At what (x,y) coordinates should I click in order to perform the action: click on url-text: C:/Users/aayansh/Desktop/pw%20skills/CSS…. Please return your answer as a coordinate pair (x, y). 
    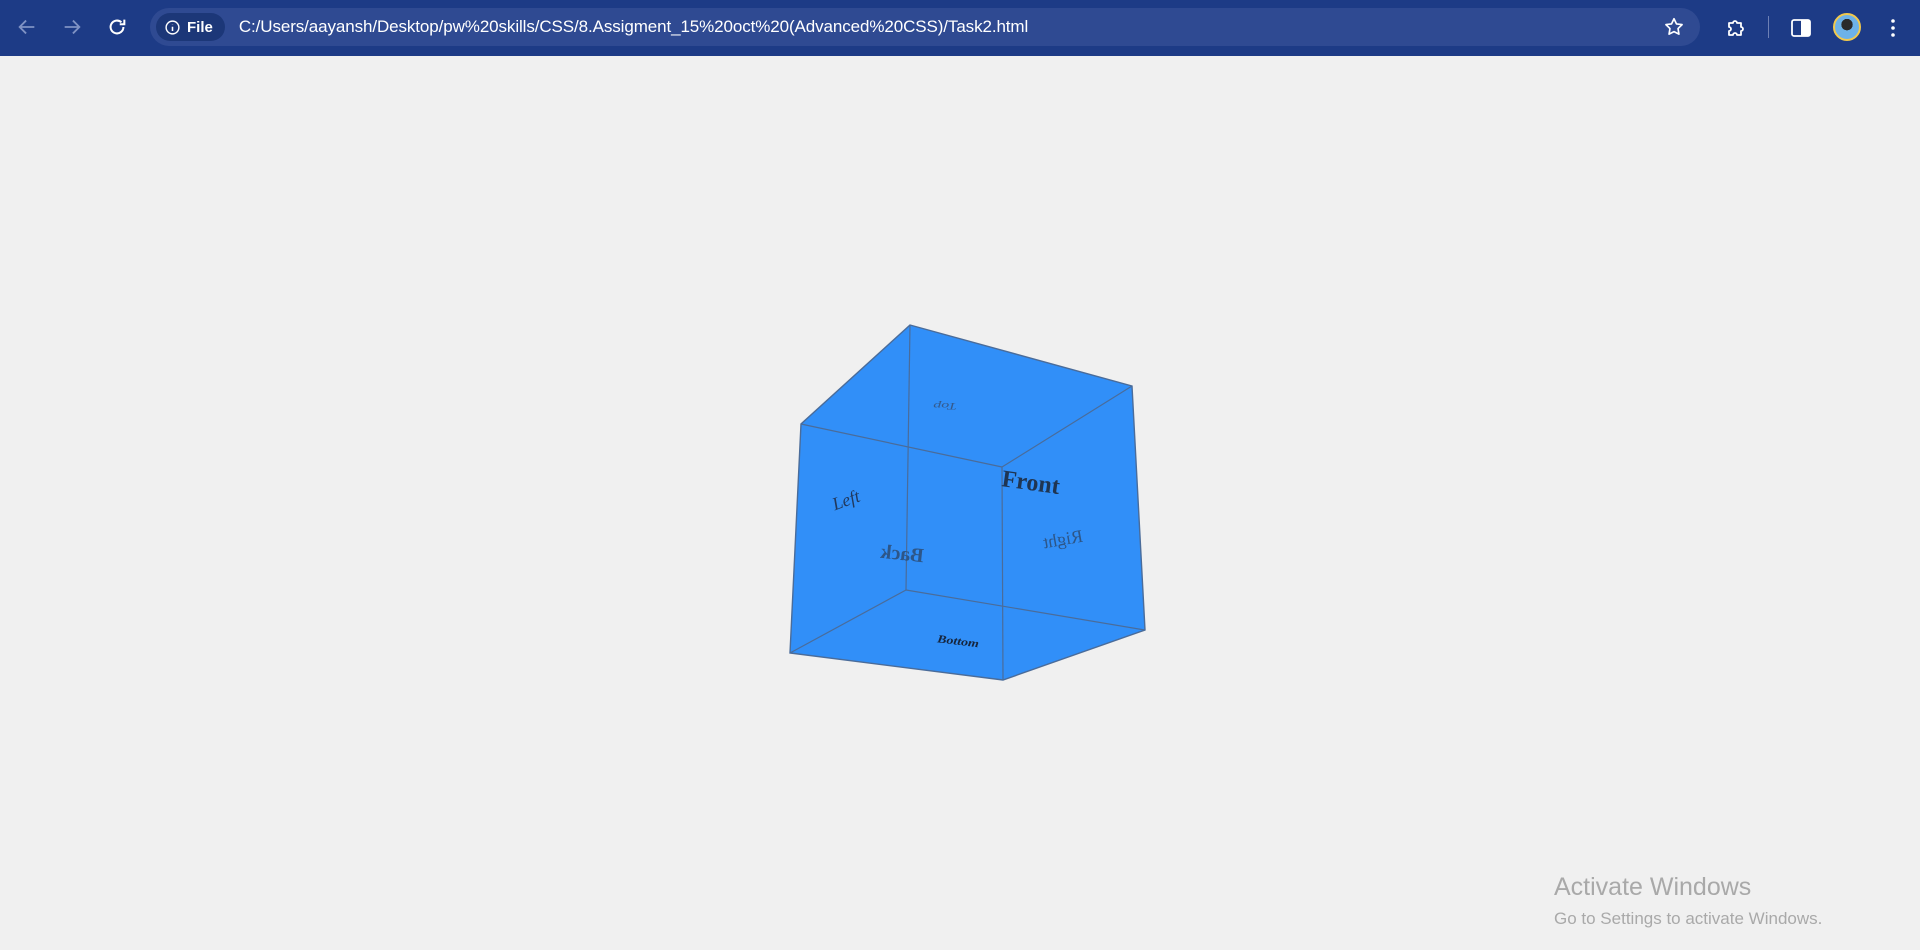
    Looking at the image, I should click on (633, 27).